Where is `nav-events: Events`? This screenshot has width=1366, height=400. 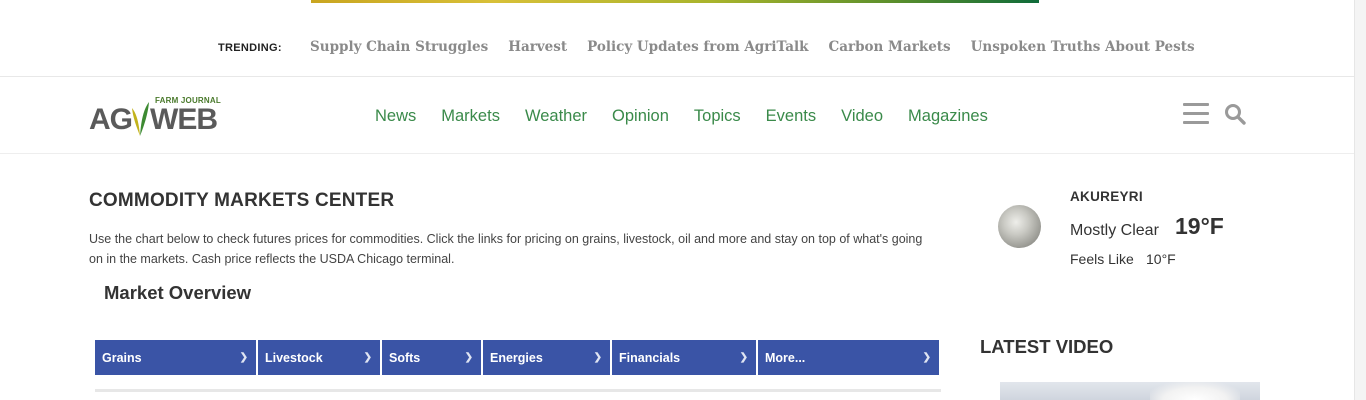 nav-events: Events is located at coordinates (791, 116).